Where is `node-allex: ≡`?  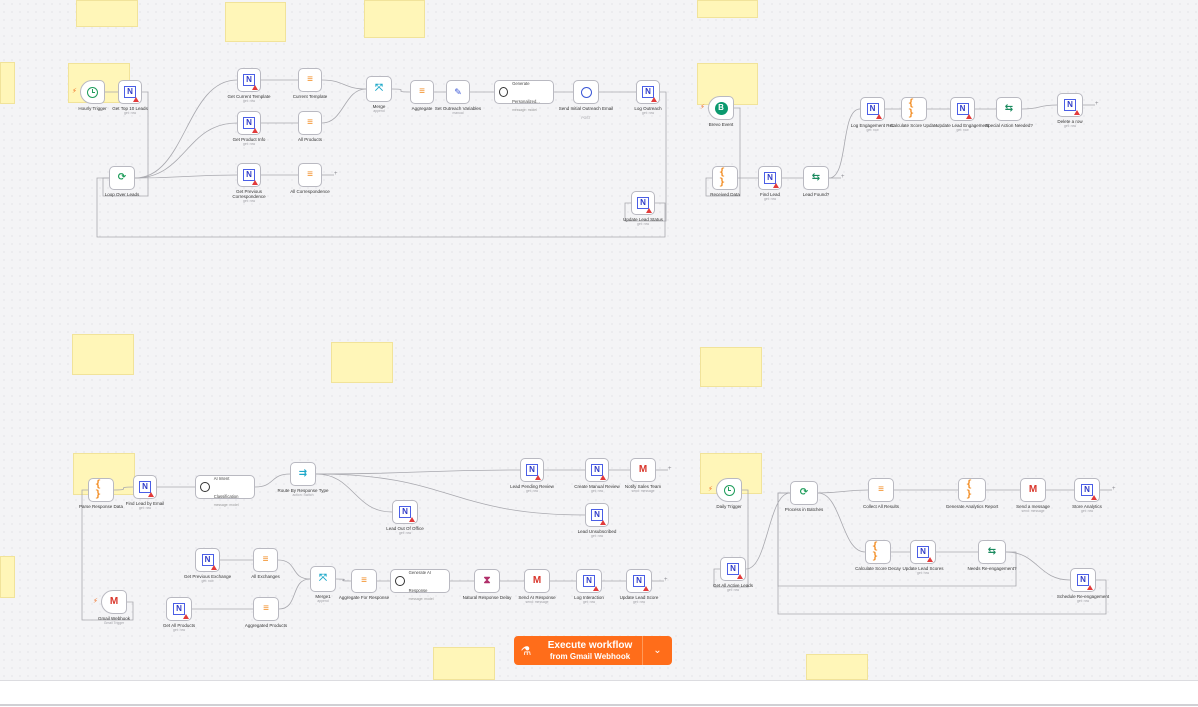
node-allex: ≡ is located at coordinates (265, 560).